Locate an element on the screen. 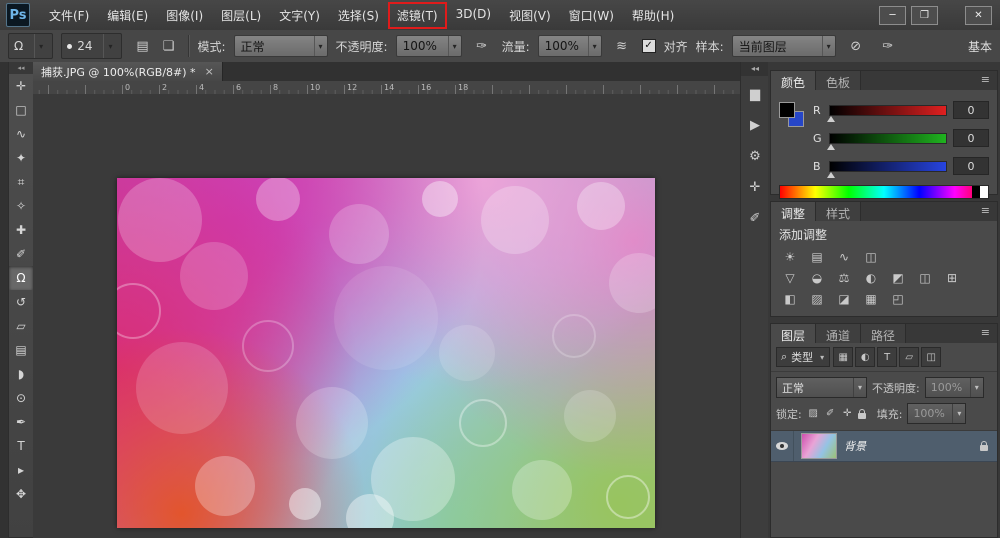 This screenshot has width=1000, height=538. menu-item-help: 帮助(H) is located at coordinates (653, 15).